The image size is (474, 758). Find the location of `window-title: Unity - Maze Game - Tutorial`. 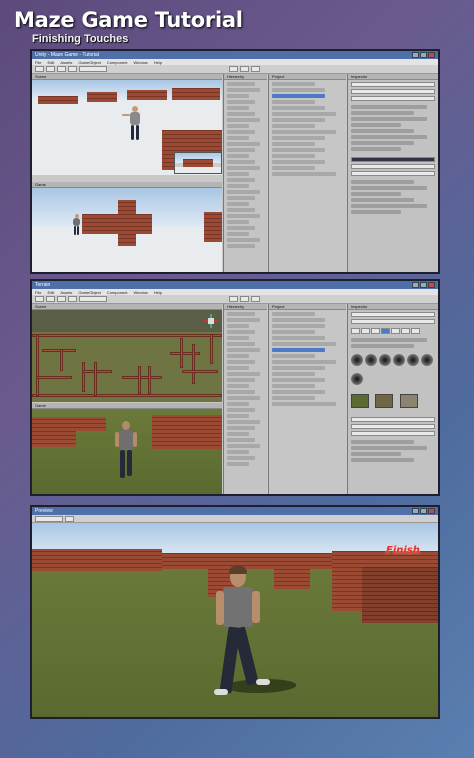

window-title: Unity - Maze Game - Tutorial is located at coordinates (67, 55).